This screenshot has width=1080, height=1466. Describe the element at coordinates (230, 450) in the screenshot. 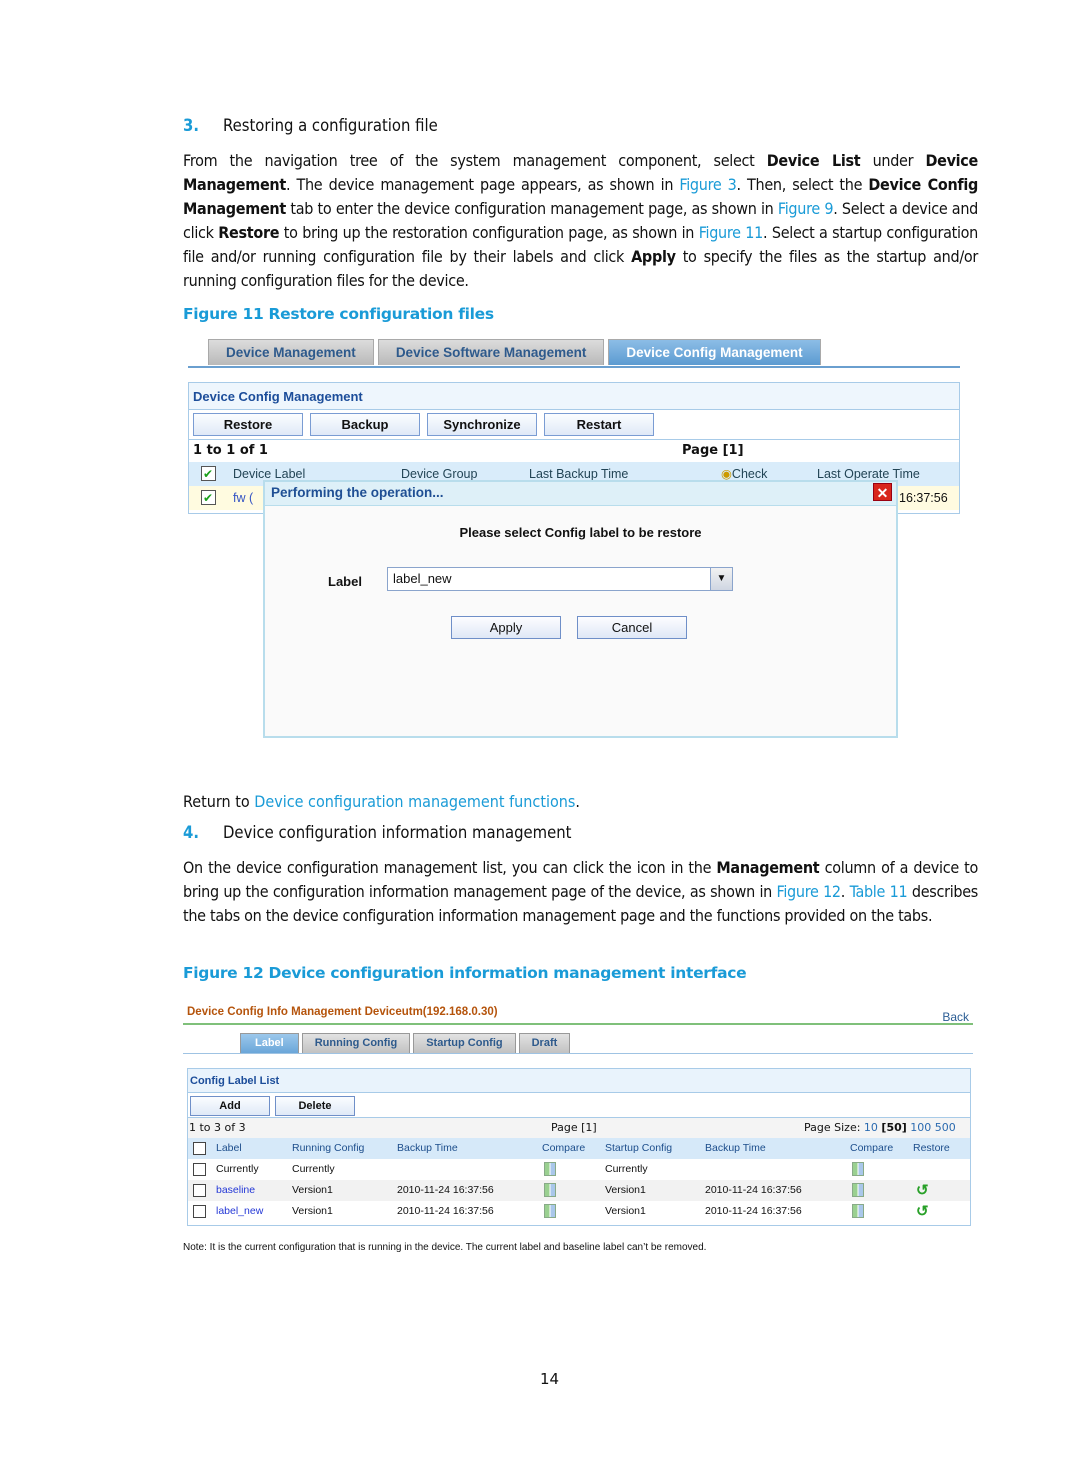

I see `record-range: 1 to 1 of 1` at that location.